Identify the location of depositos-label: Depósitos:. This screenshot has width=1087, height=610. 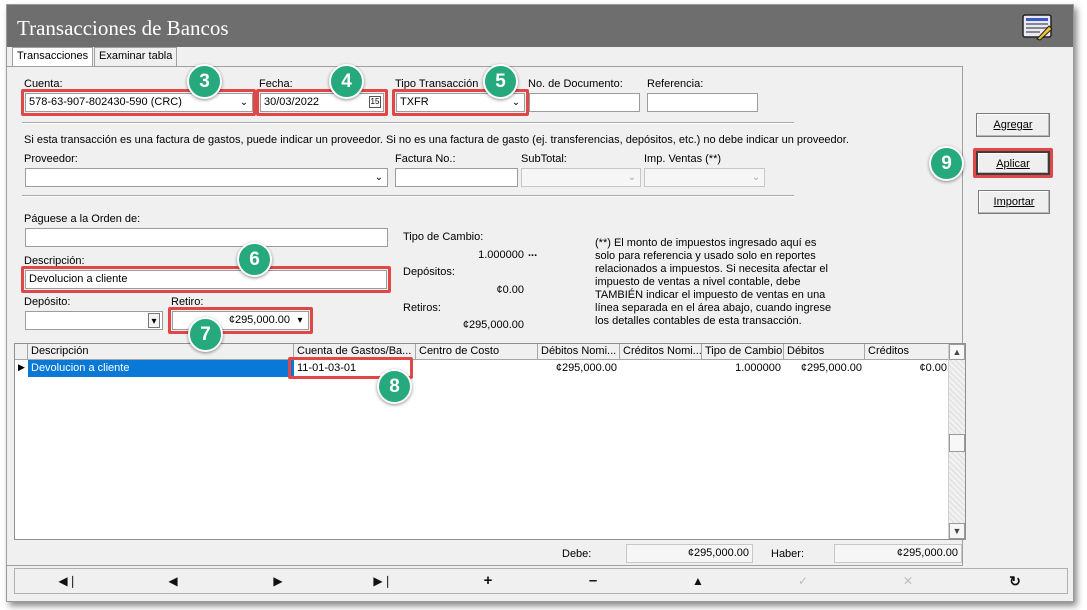
(429, 272).